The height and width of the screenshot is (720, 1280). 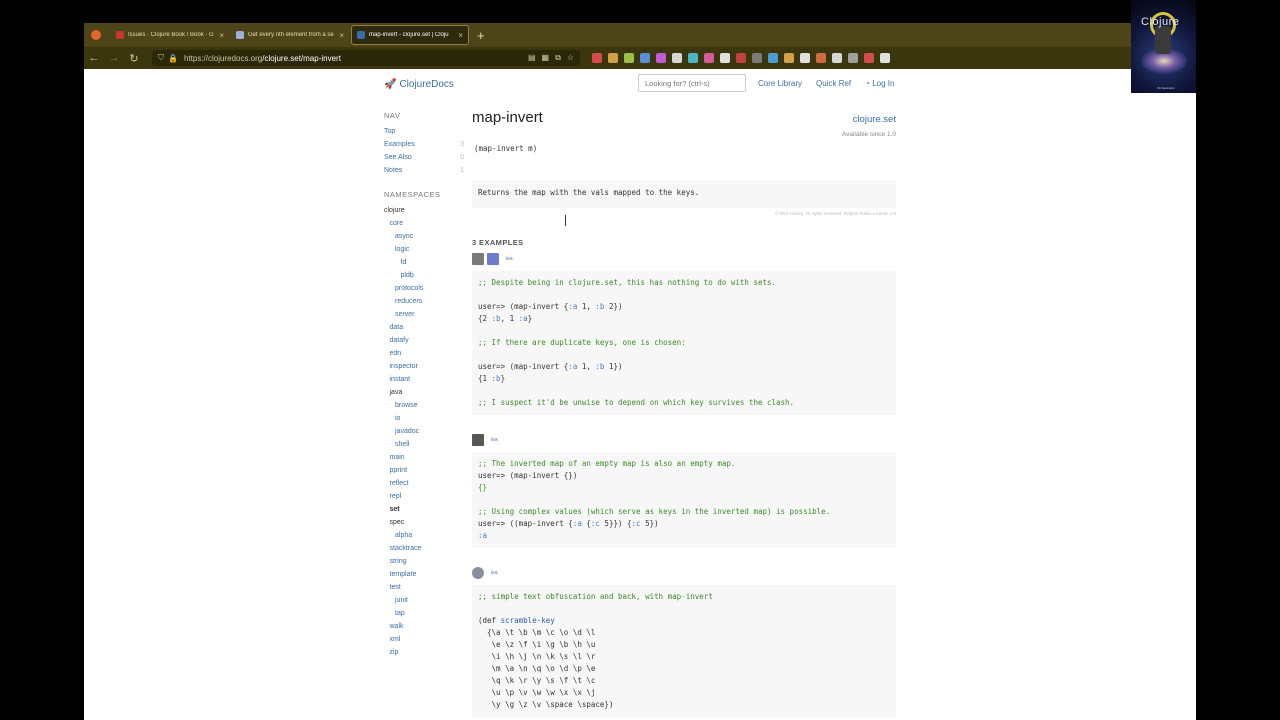 I want to click on lock-icon: 🔒, so click(x=173, y=58).